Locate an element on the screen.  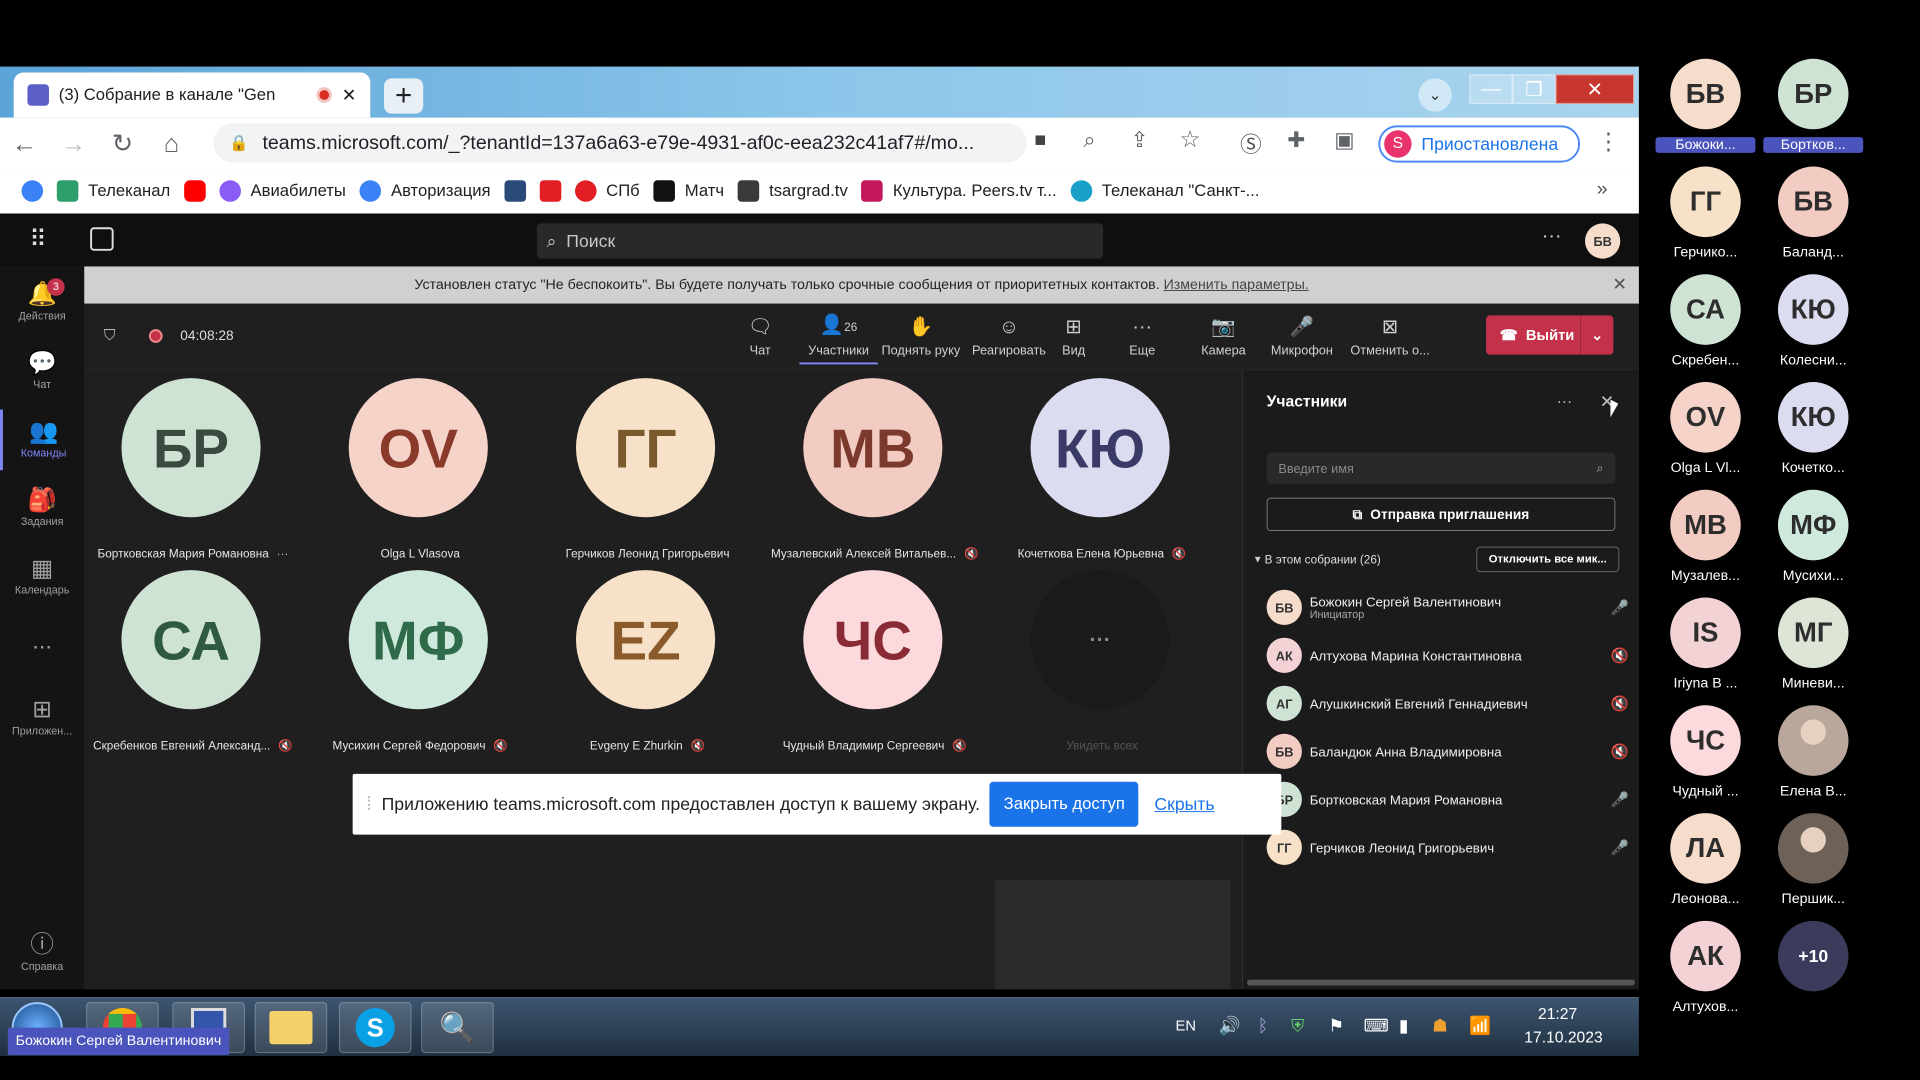
bookmark-item: Матч is located at coordinates (688, 191).